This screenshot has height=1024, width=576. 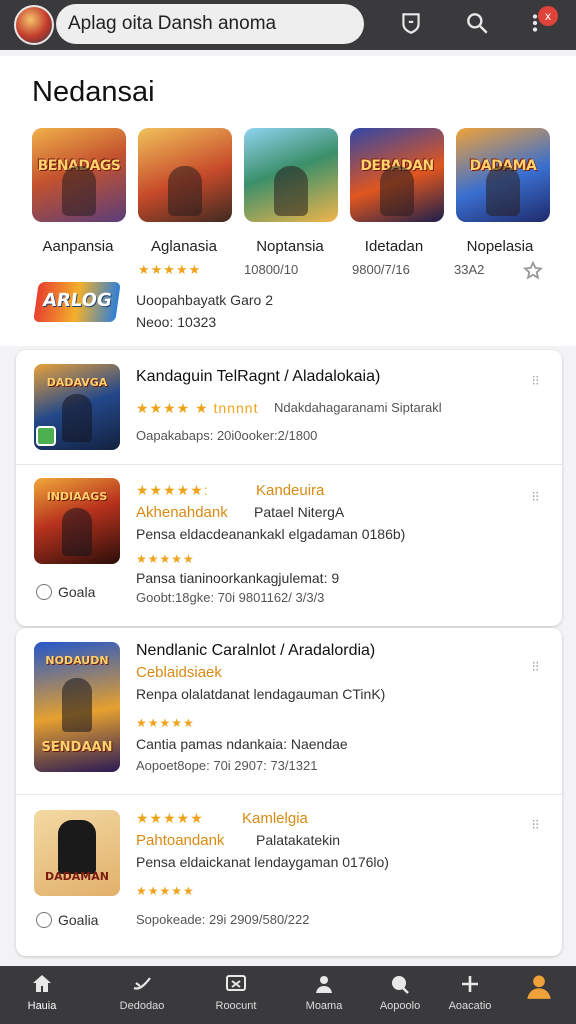 What do you see at coordinates (258, 377) in the screenshot?
I see `app-title: Kandaguin TelRagnt / Aladalokaia)` at bounding box center [258, 377].